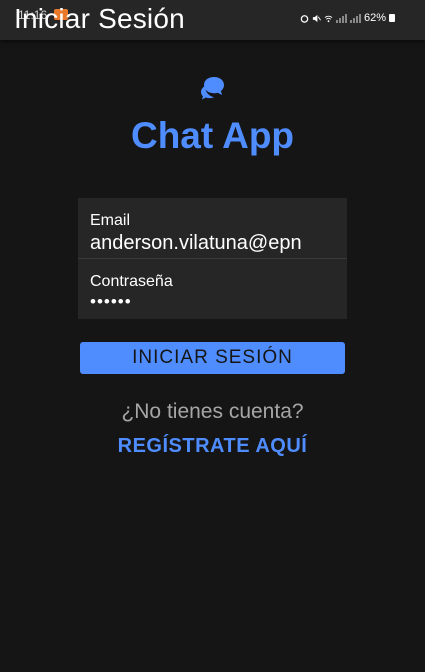 The image size is (425, 672). What do you see at coordinates (216, 243) in the screenshot?
I see `email-input: anderson.vilatuna@epn` at bounding box center [216, 243].